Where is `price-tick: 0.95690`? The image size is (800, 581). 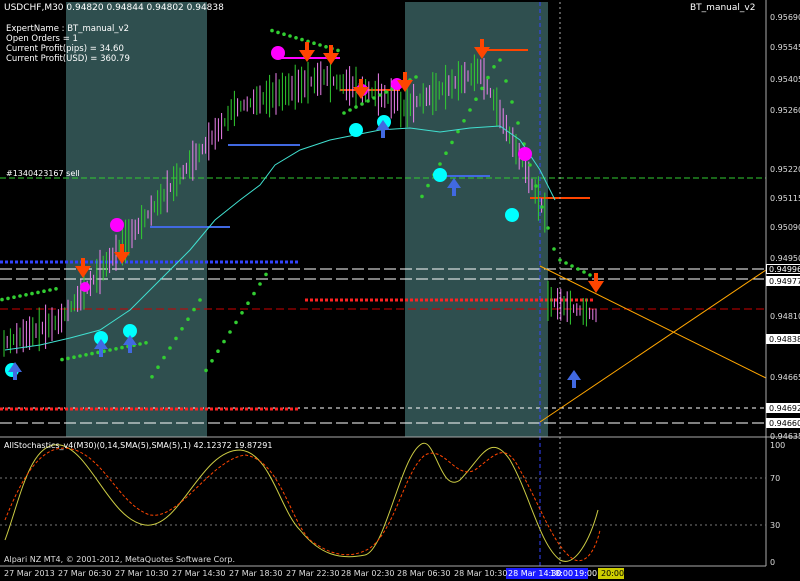
price-tick: 0.95690 is located at coordinates (785, 17).